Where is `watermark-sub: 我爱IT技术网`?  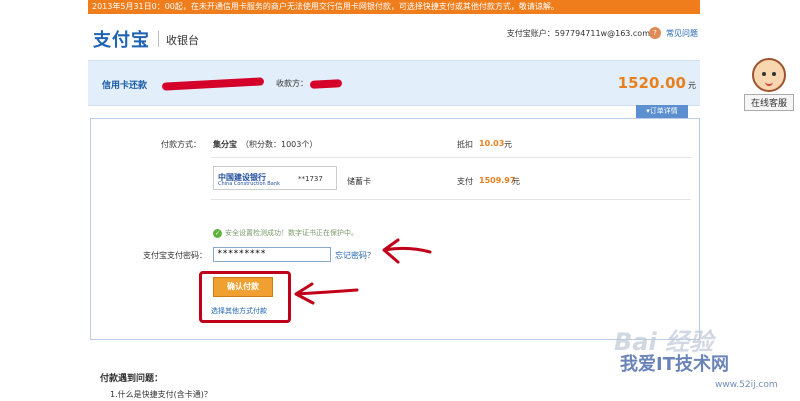 watermark-sub: 我爱IT技术网 is located at coordinates (674, 364).